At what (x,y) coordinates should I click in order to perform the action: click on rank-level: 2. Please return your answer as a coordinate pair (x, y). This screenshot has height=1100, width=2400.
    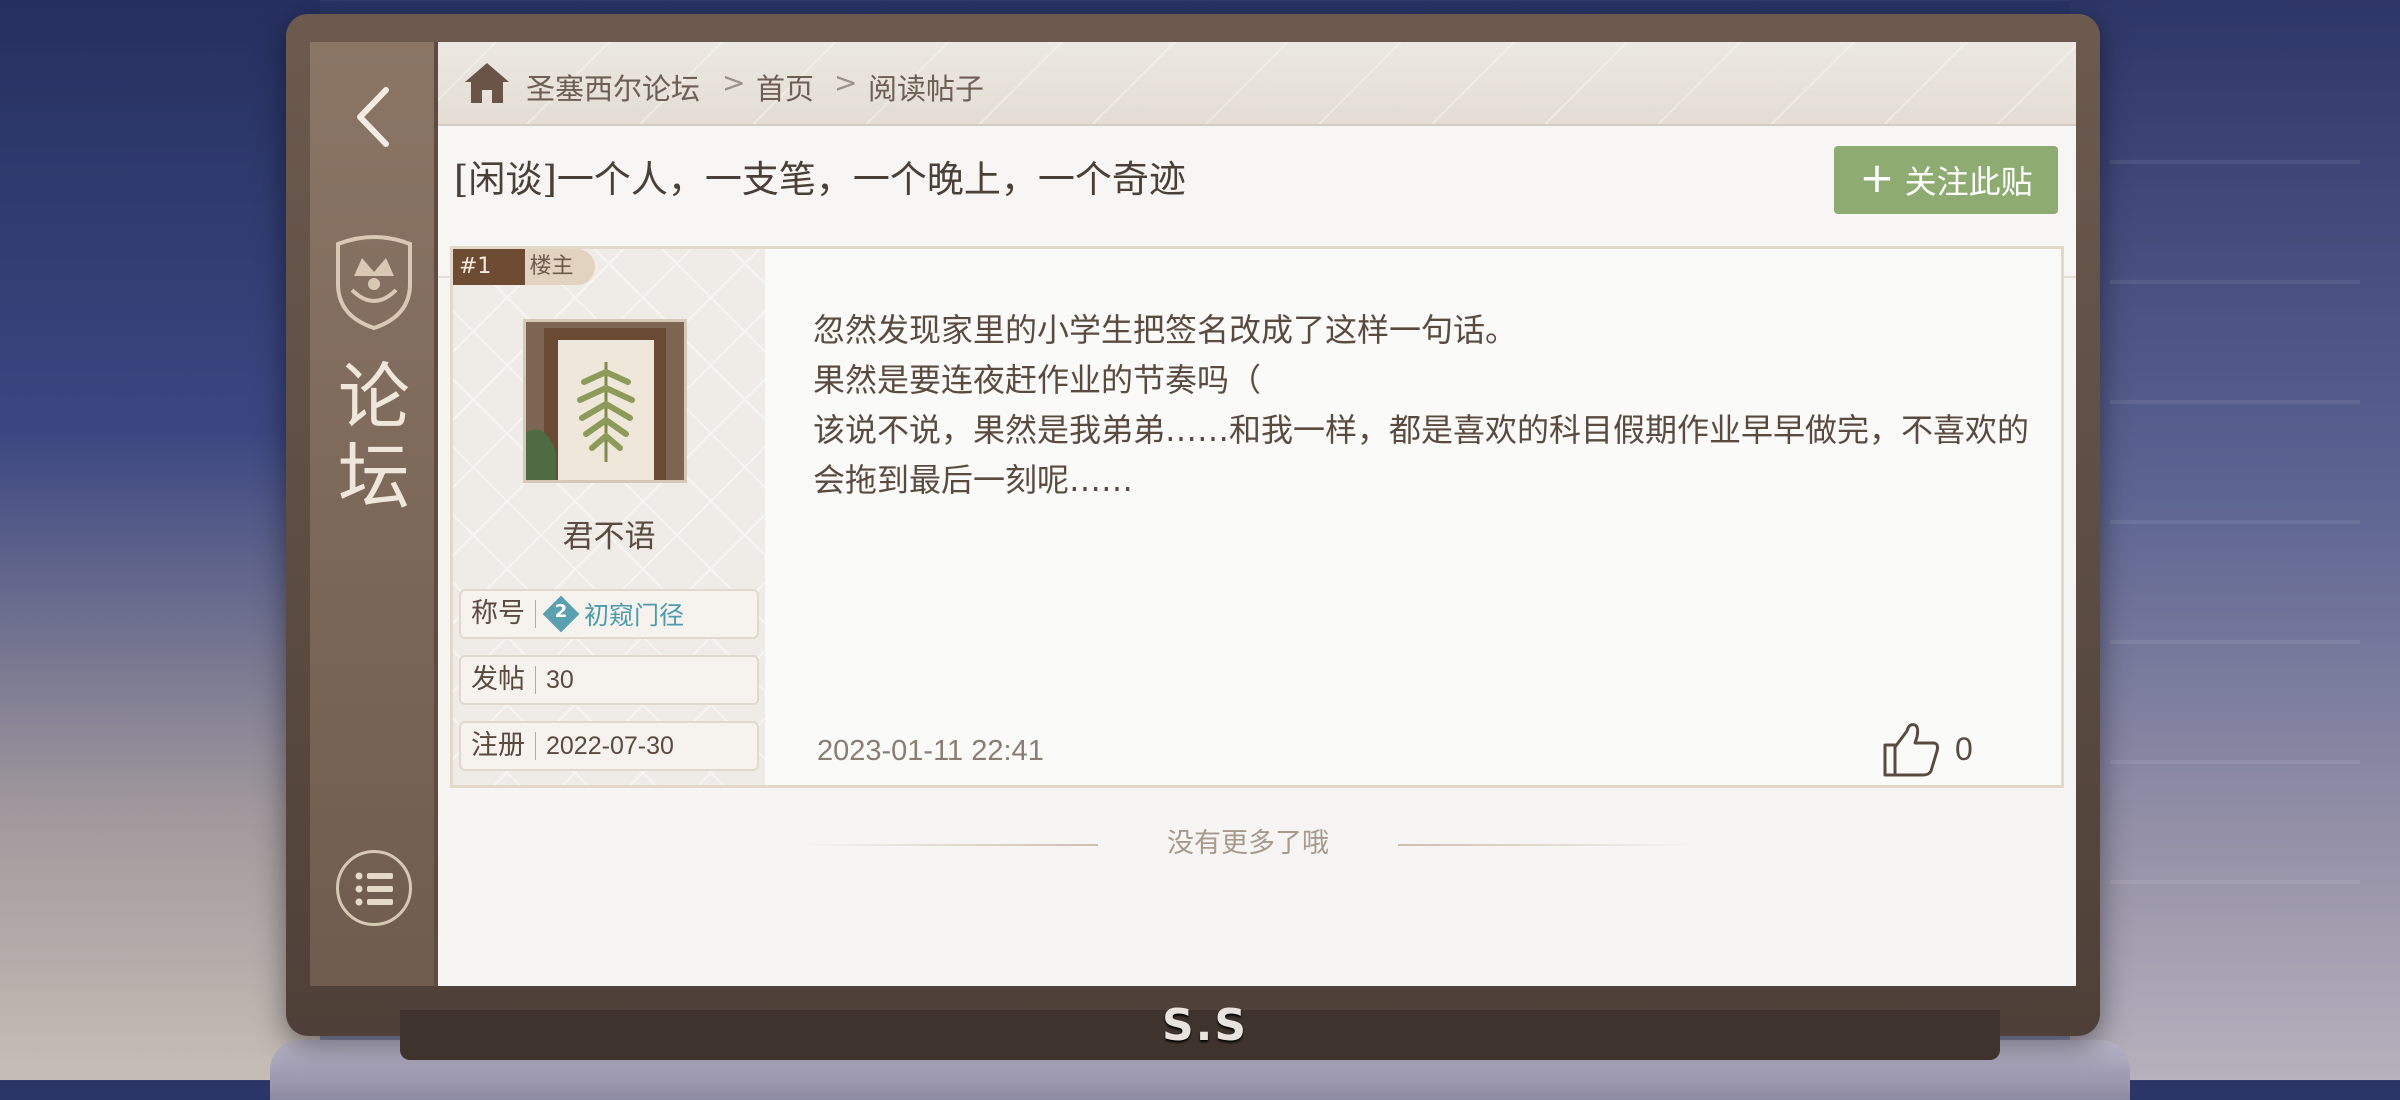
    Looking at the image, I should click on (561, 611).